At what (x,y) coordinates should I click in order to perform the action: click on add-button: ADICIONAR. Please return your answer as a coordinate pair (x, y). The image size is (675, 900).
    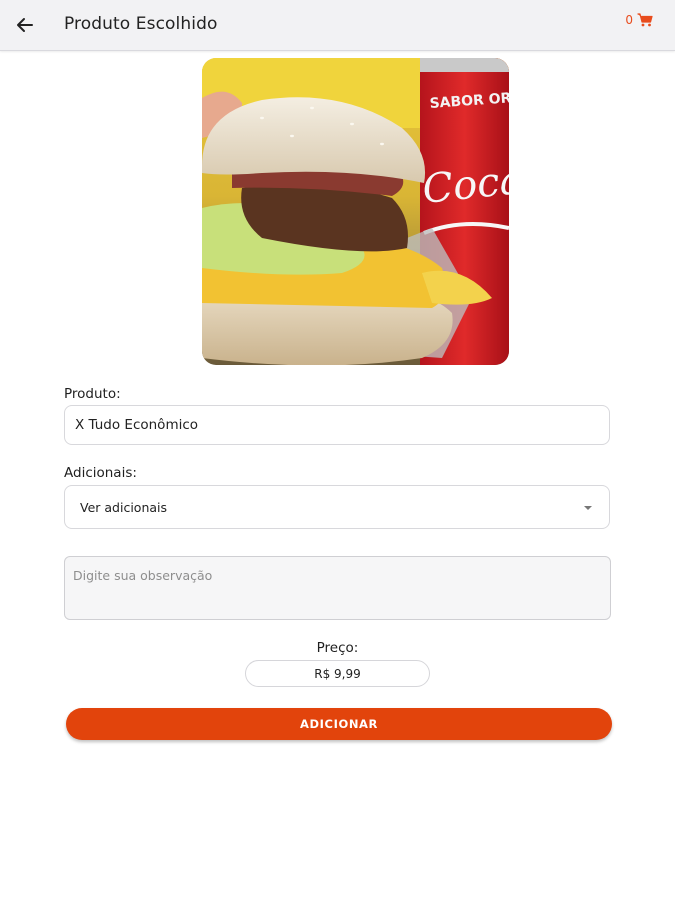
    Looking at the image, I should click on (339, 724).